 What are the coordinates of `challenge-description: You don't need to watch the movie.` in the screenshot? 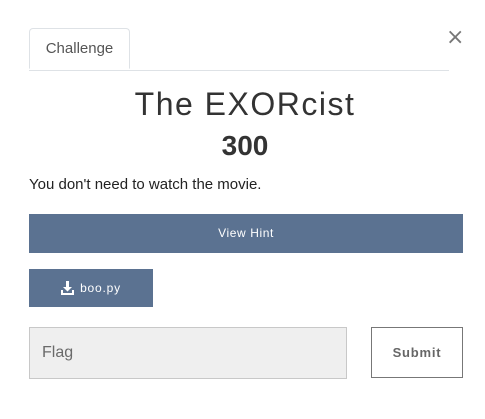 It's located at (145, 184).